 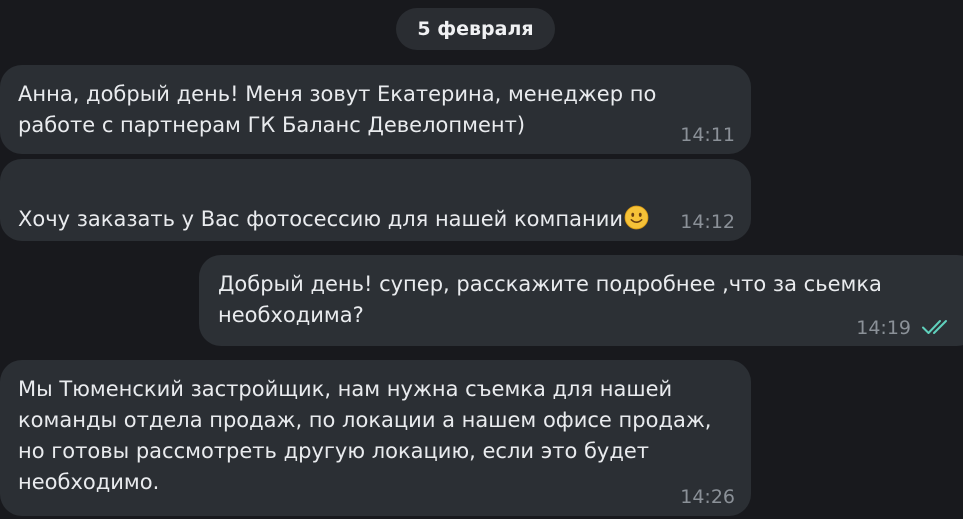 What do you see at coordinates (883, 328) in the screenshot?
I see `message-time: 14:19` at bounding box center [883, 328].